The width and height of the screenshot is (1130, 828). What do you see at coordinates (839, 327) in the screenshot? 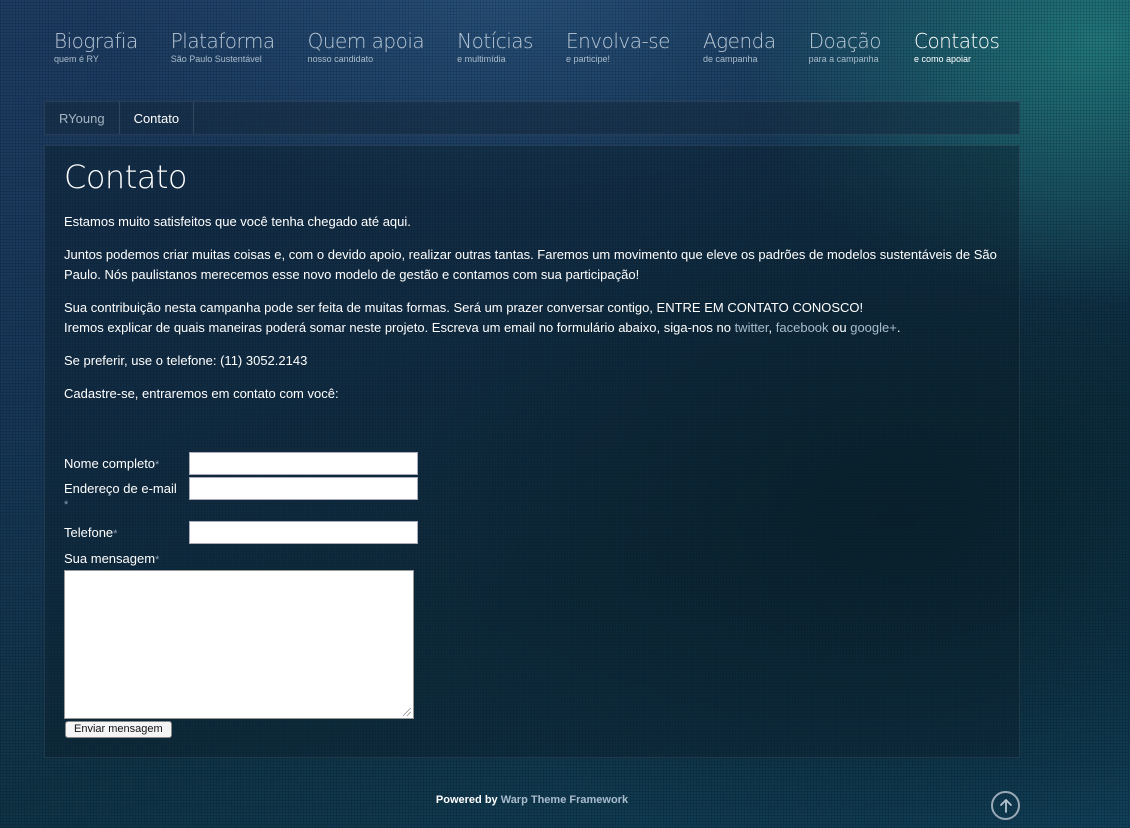
I see `separator: ou` at bounding box center [839, 327].